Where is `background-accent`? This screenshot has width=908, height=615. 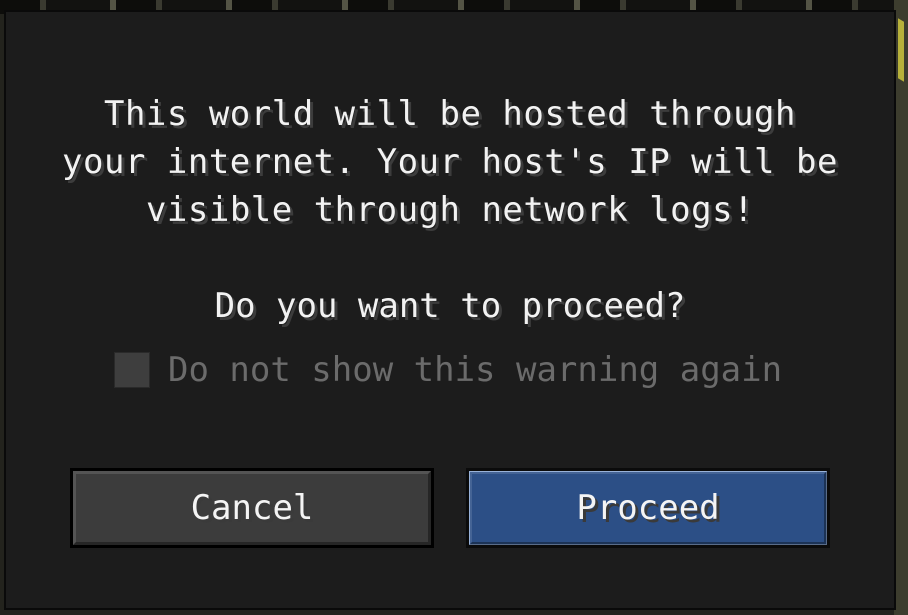
background-accent is located at coordinates (901, 50).